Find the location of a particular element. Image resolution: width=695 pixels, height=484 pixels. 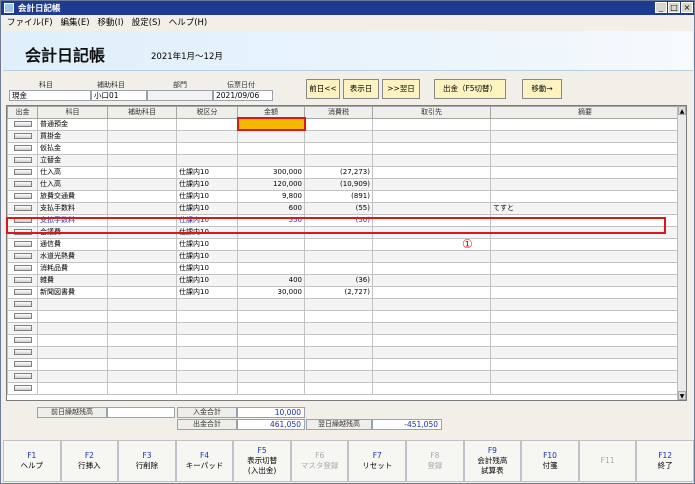

table-cell: 400 is located at coordinates (271, 280).